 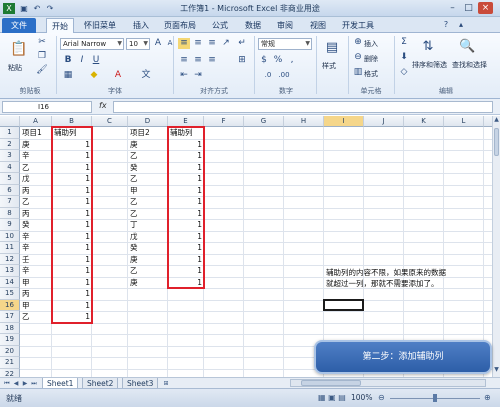 What do you see at coordinates (7, 383) in the screenshot?
I see `first-sheet-icon: ⏮` at bounding box center [7, 383].